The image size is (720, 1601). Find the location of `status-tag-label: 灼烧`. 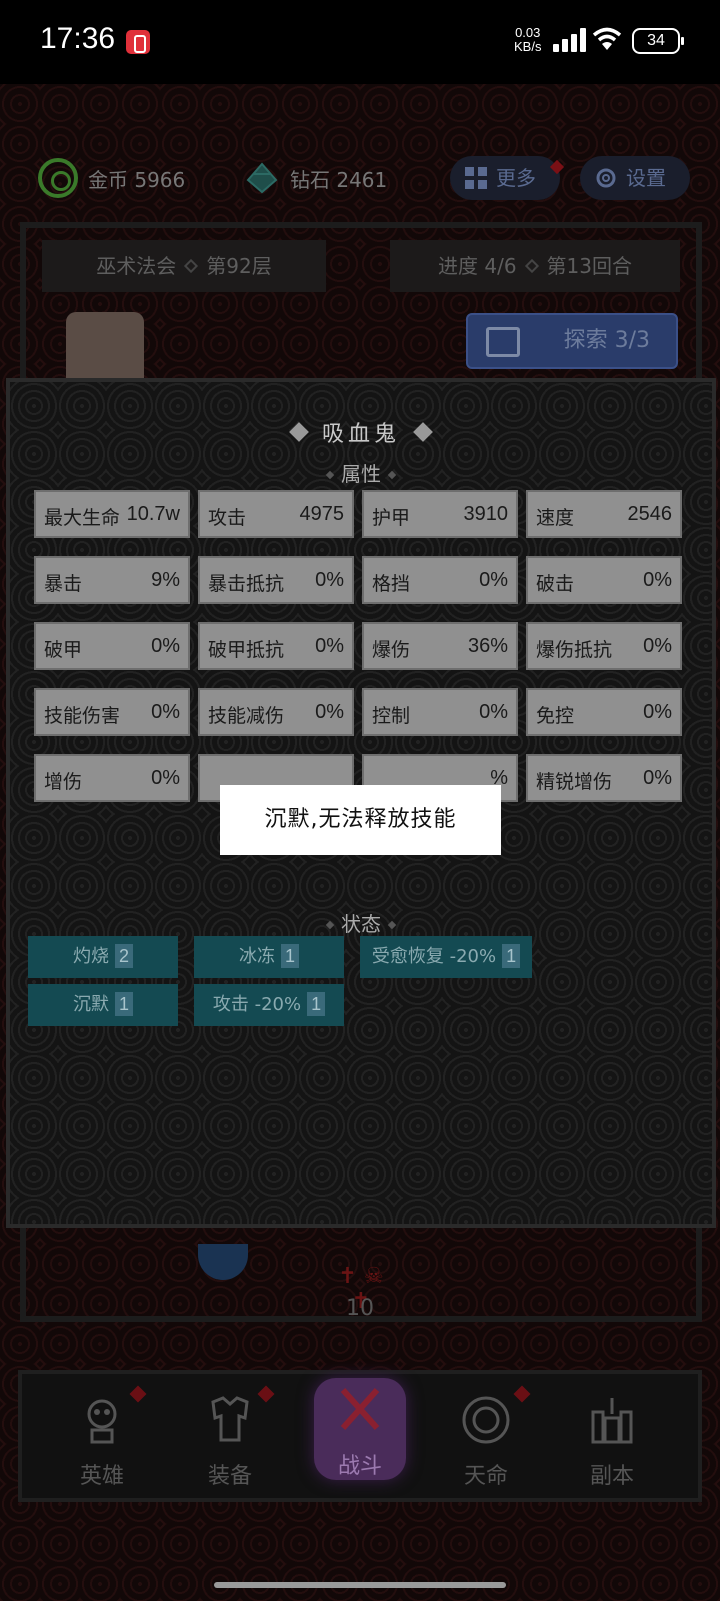

status-tag-label: 灼烧 is located at coordinates (90, 956).